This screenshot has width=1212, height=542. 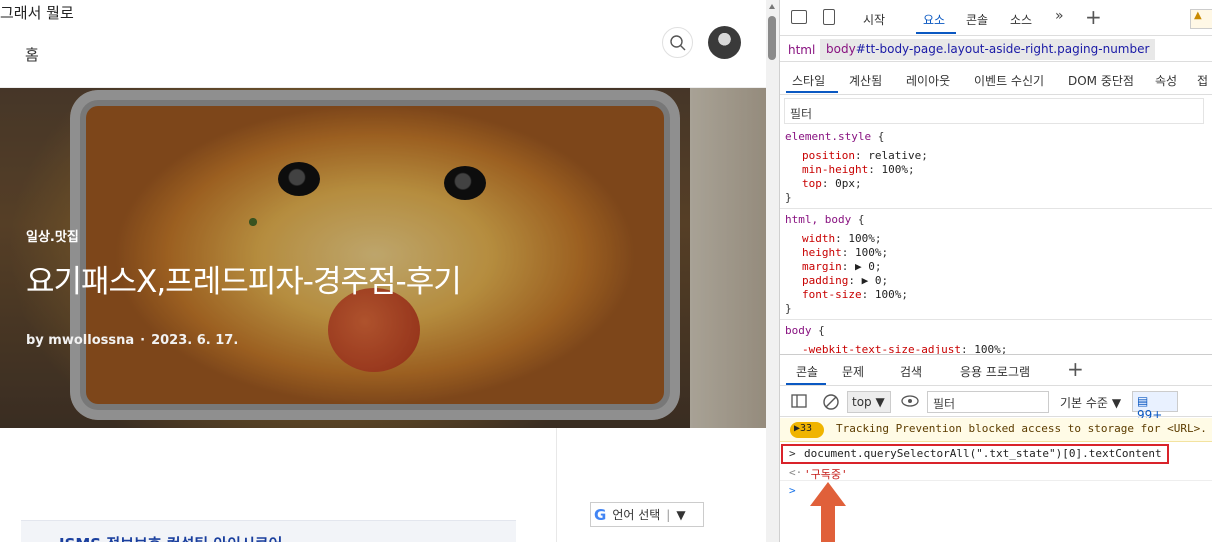 I want to click on console-input-prompt-icon: >, so click(x=792, y=490).